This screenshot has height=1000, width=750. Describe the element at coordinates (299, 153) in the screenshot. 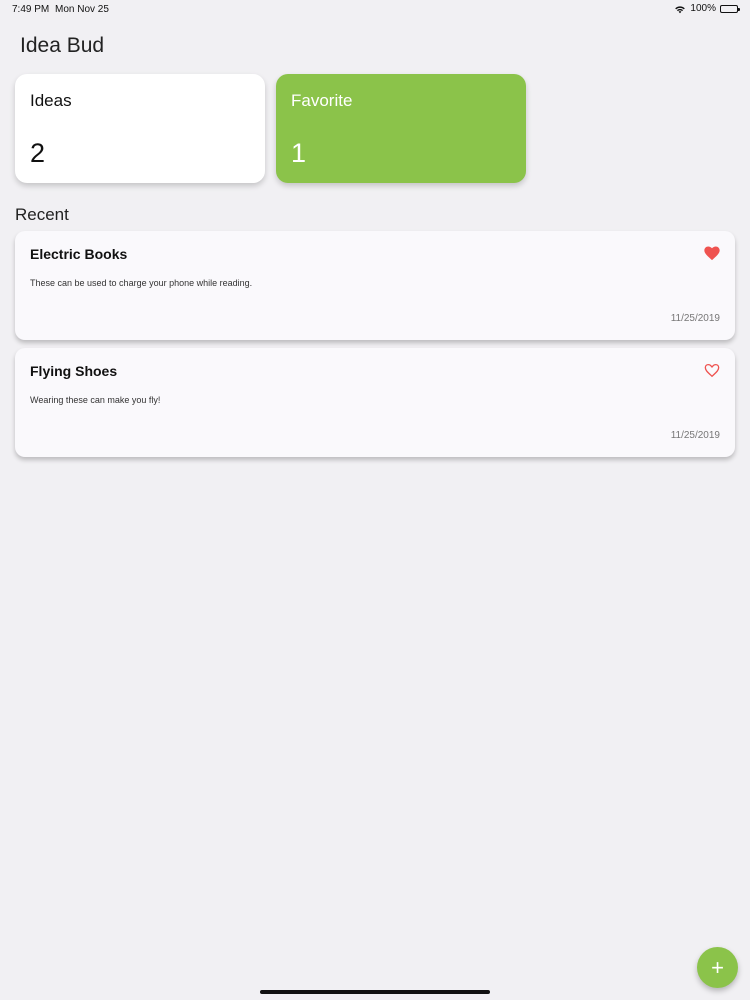

I see `favorite-stat-count: 1` at that location.